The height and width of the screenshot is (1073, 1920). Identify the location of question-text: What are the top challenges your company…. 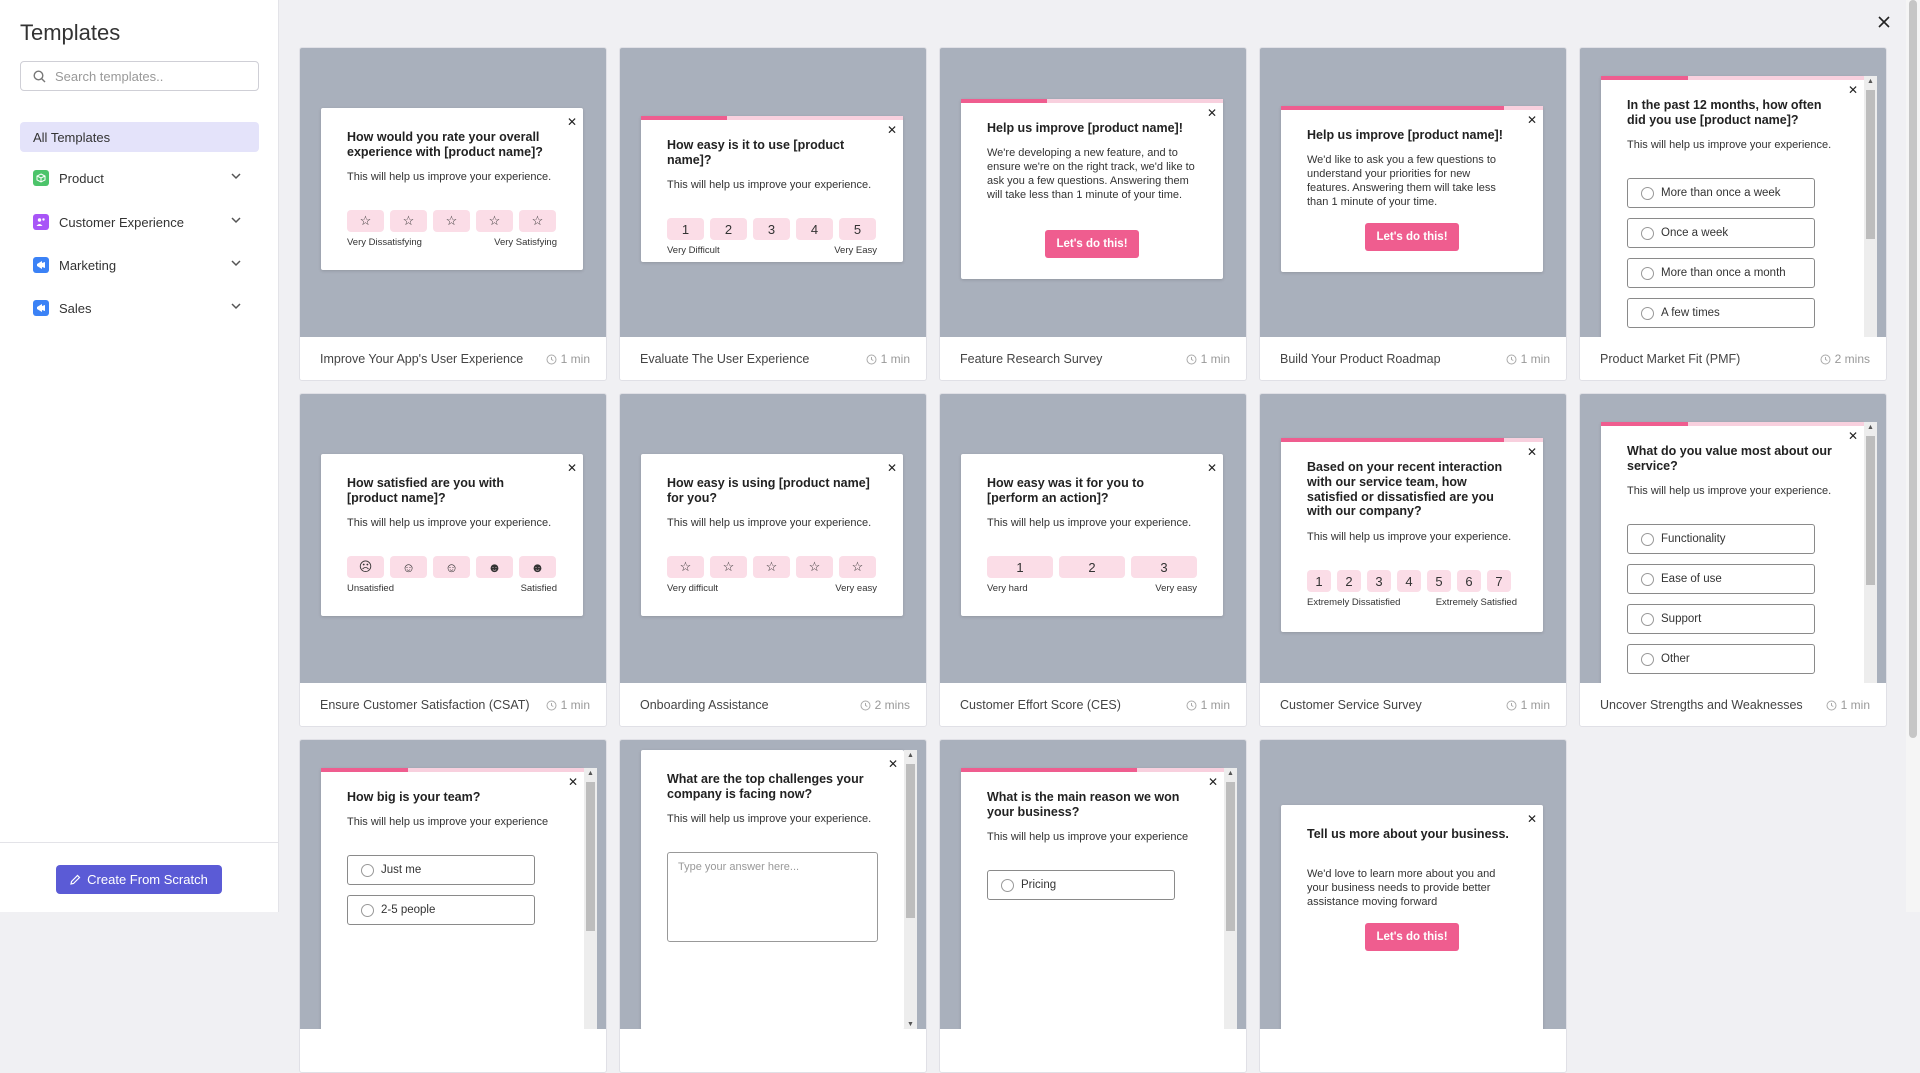
(765, 786).